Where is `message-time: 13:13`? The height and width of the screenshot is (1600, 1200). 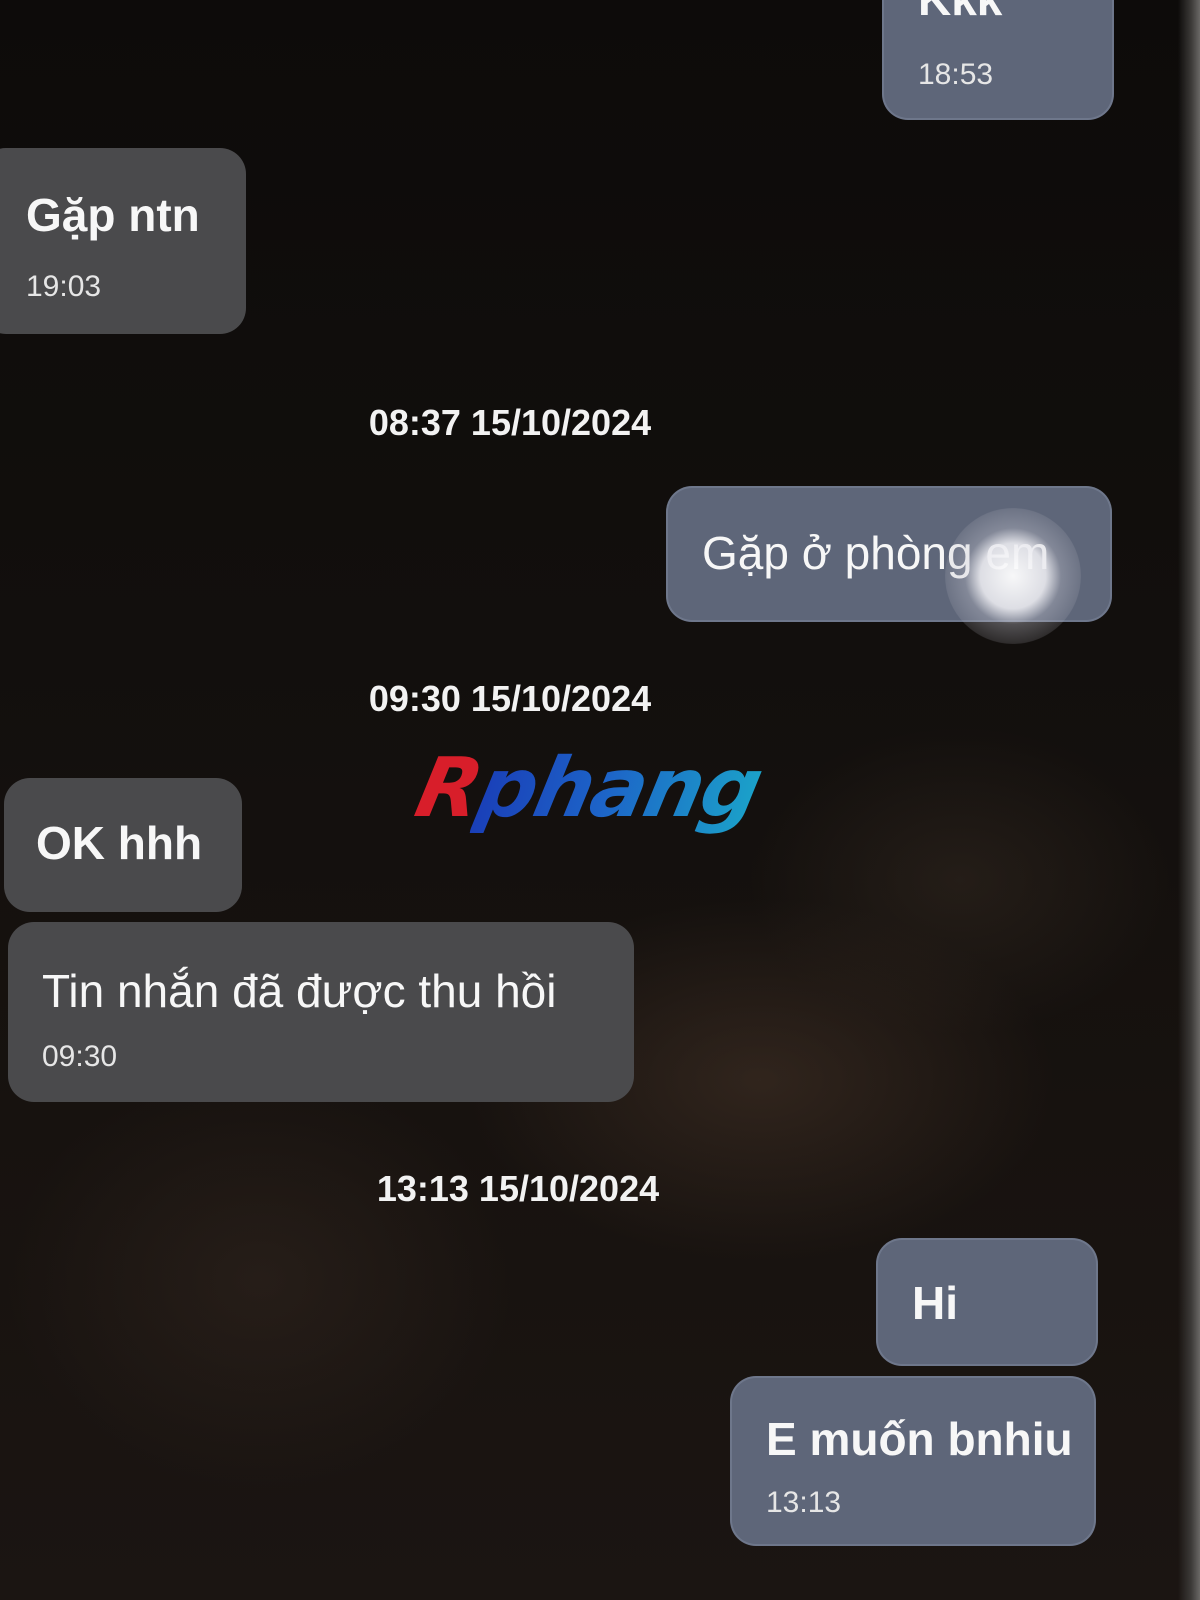
message-time: 13:13 is located at coordinates (804, 1502).